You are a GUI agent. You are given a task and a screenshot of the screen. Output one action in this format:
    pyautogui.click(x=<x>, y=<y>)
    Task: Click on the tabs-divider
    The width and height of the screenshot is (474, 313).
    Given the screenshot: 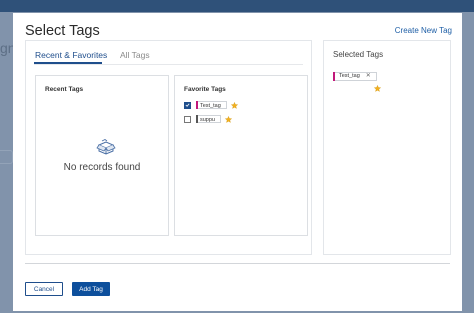 What is the action you would take?
    pyautogui.click(x=168, y=64)
    